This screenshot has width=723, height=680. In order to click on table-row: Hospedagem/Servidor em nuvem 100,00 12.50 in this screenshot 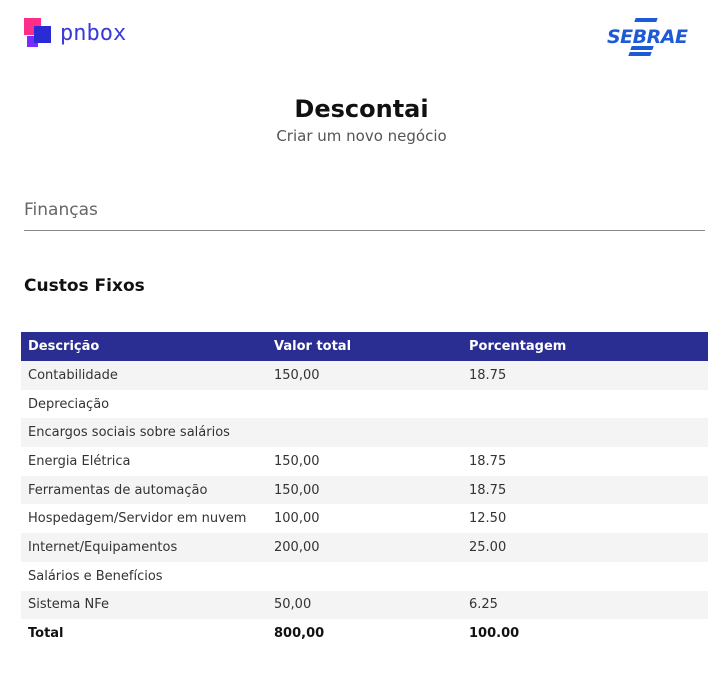, I will do `click(364, 519)`.